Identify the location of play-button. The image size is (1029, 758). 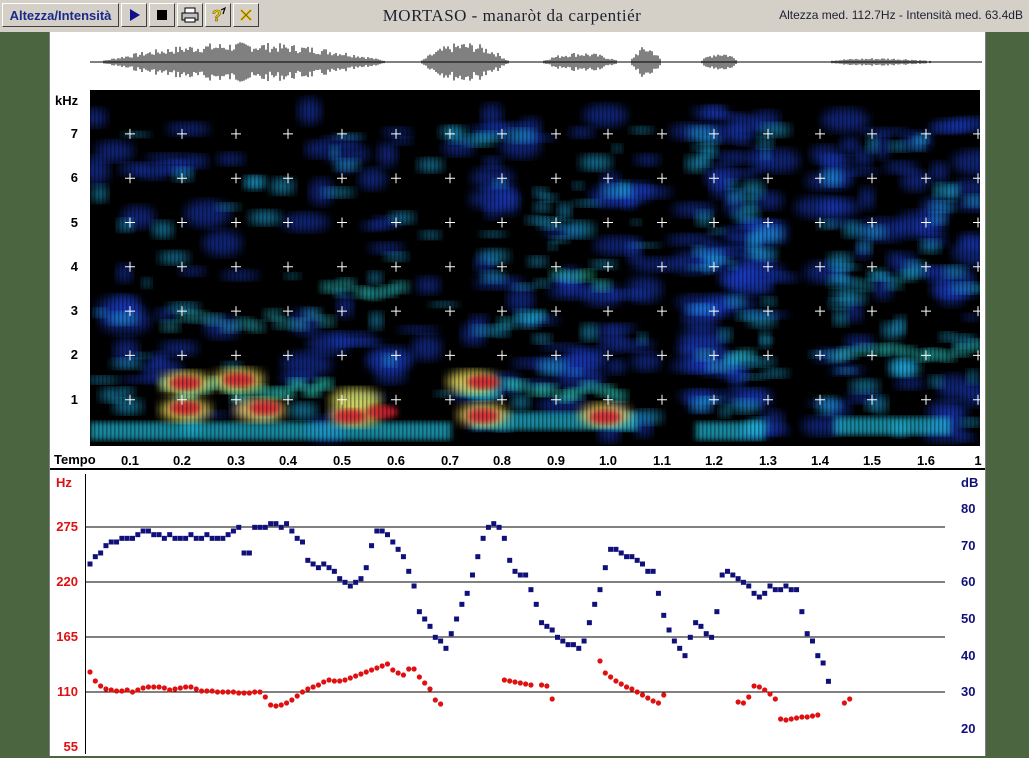
(134, 15).